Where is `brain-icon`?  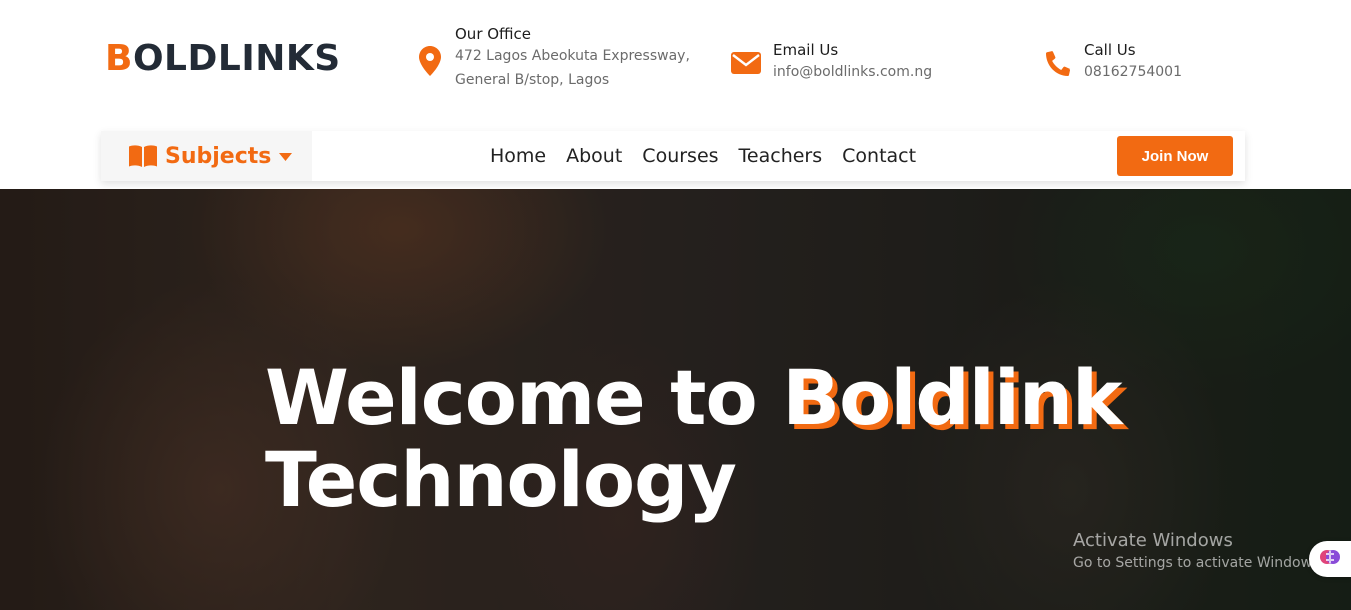
brain-icon is located at coordinates (1330, 559).